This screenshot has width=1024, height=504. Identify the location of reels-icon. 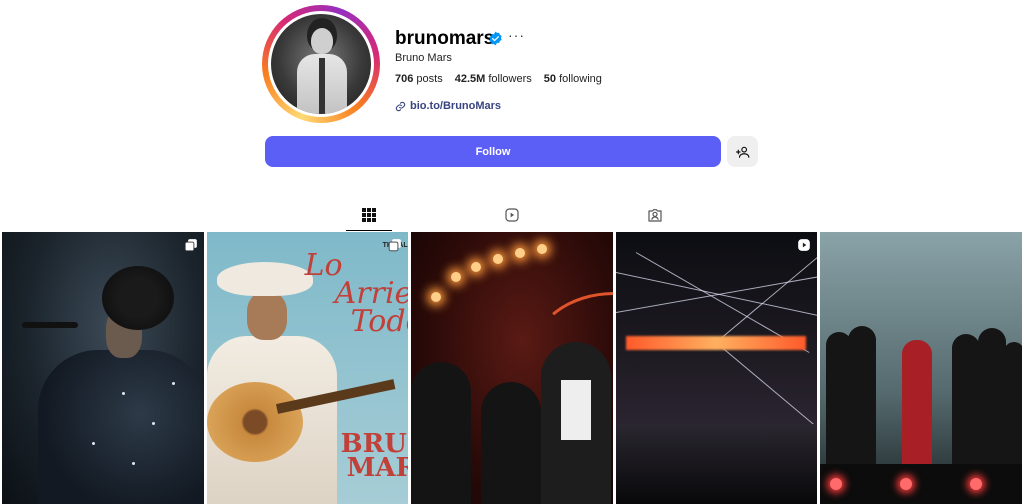
(512, 215).